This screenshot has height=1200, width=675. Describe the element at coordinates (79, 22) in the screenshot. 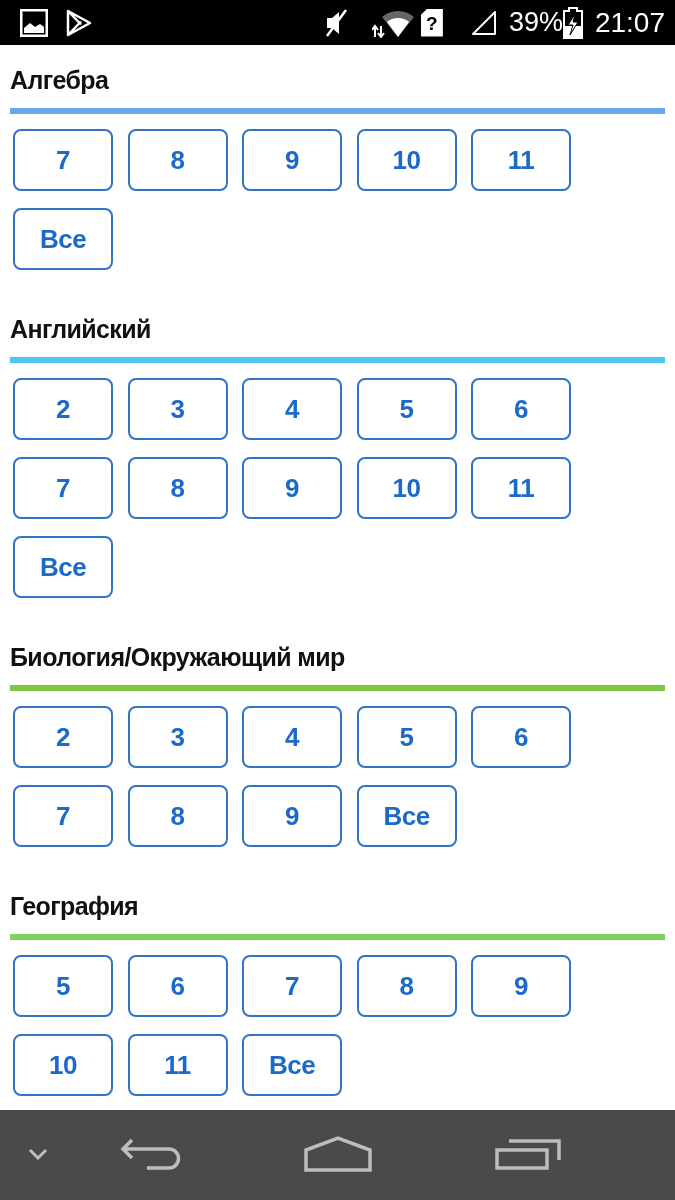

I see `play-triangle-icon` at that location.